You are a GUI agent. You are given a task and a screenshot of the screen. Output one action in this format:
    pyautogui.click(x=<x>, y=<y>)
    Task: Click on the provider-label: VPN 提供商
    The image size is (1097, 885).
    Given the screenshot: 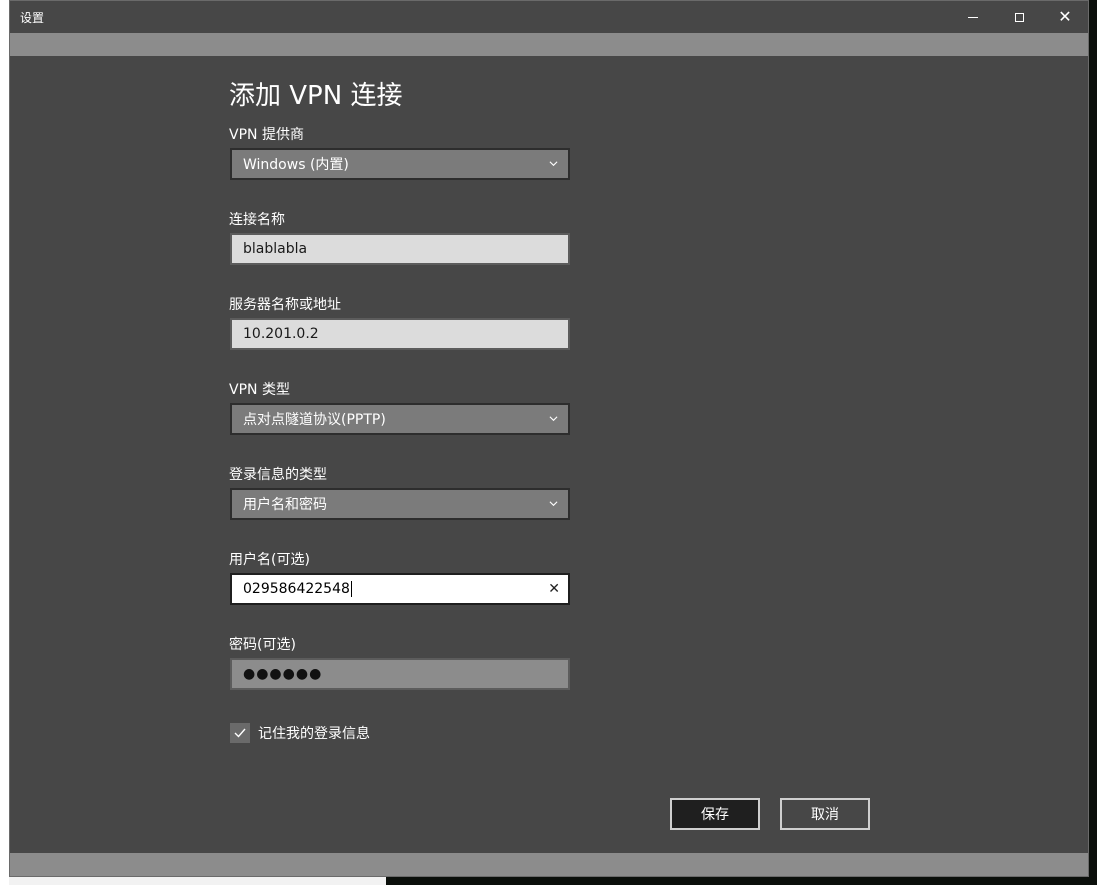 What is the action you would take?
    pyautogui.click(x=266, y=135)
    